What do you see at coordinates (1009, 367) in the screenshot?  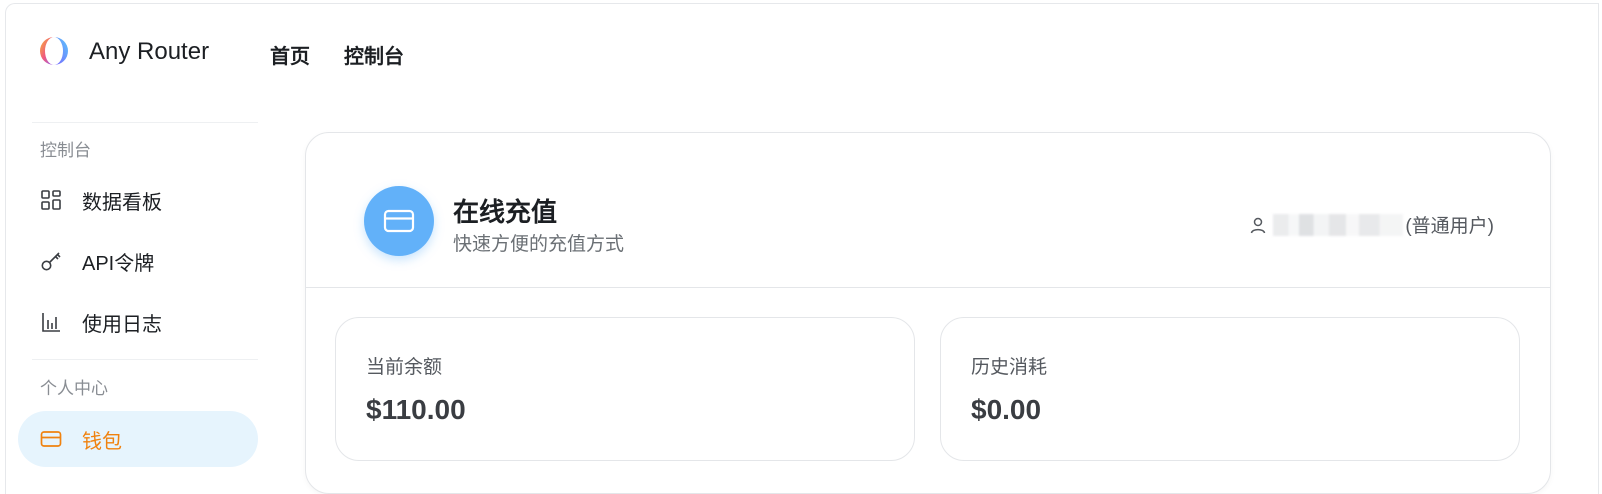 I see `history-label: 历史消耗` at bounding box center [1009, 367].